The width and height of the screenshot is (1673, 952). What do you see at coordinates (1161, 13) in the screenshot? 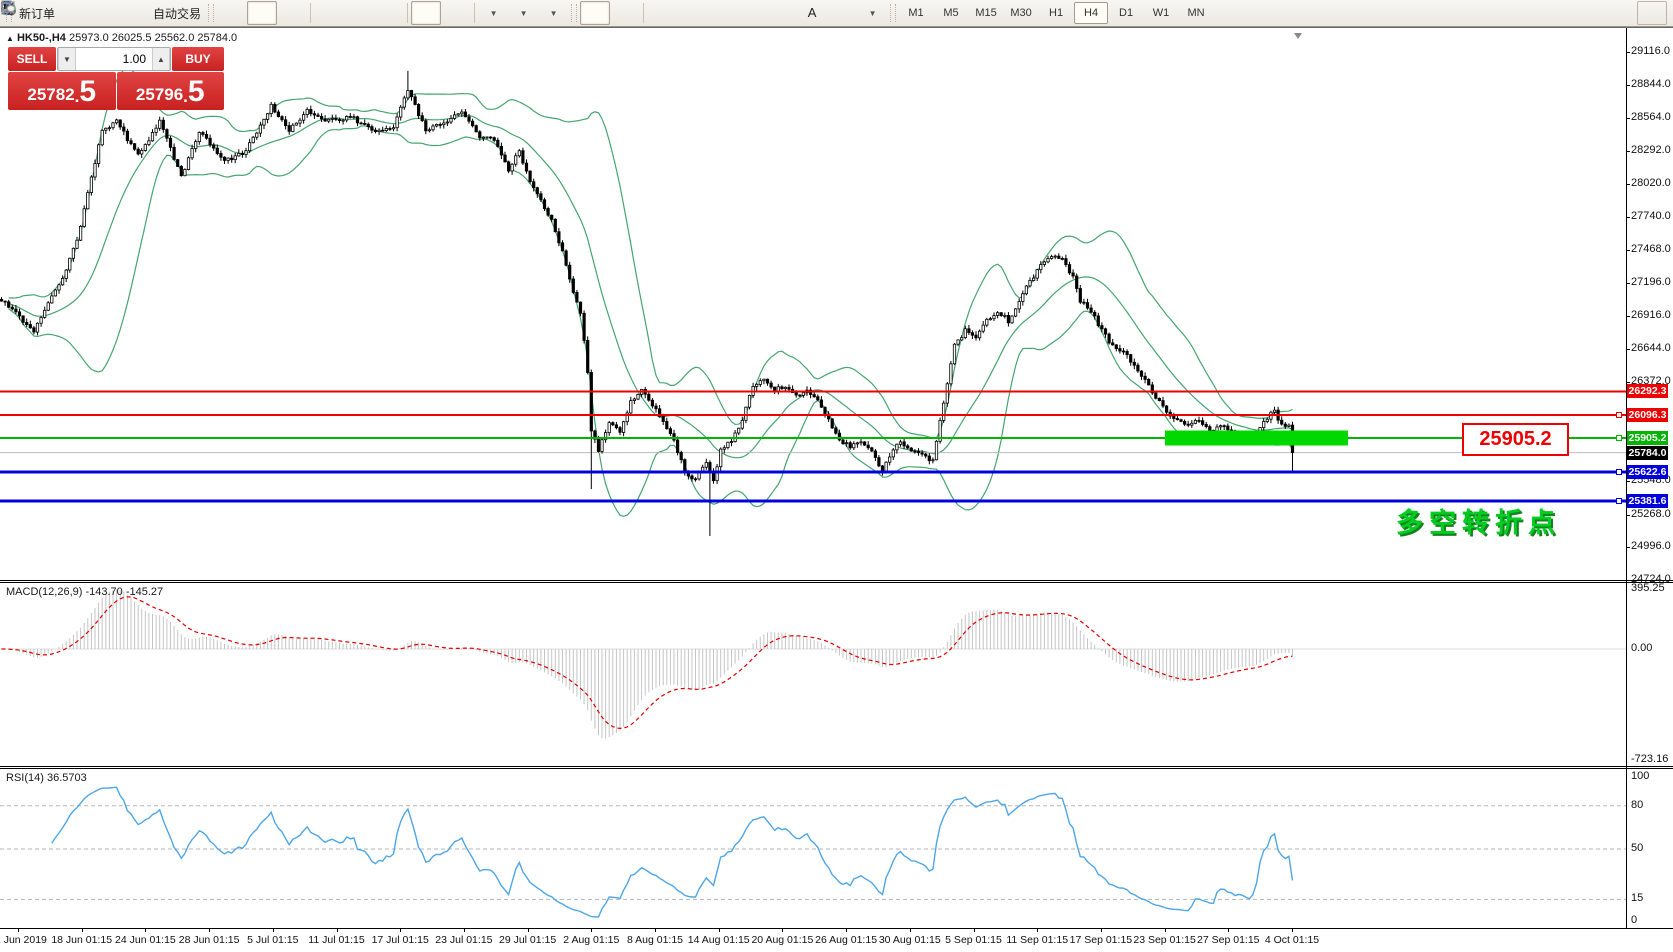
I see `timeframe-button-w1: W1` at bounding box center [1161, 13].